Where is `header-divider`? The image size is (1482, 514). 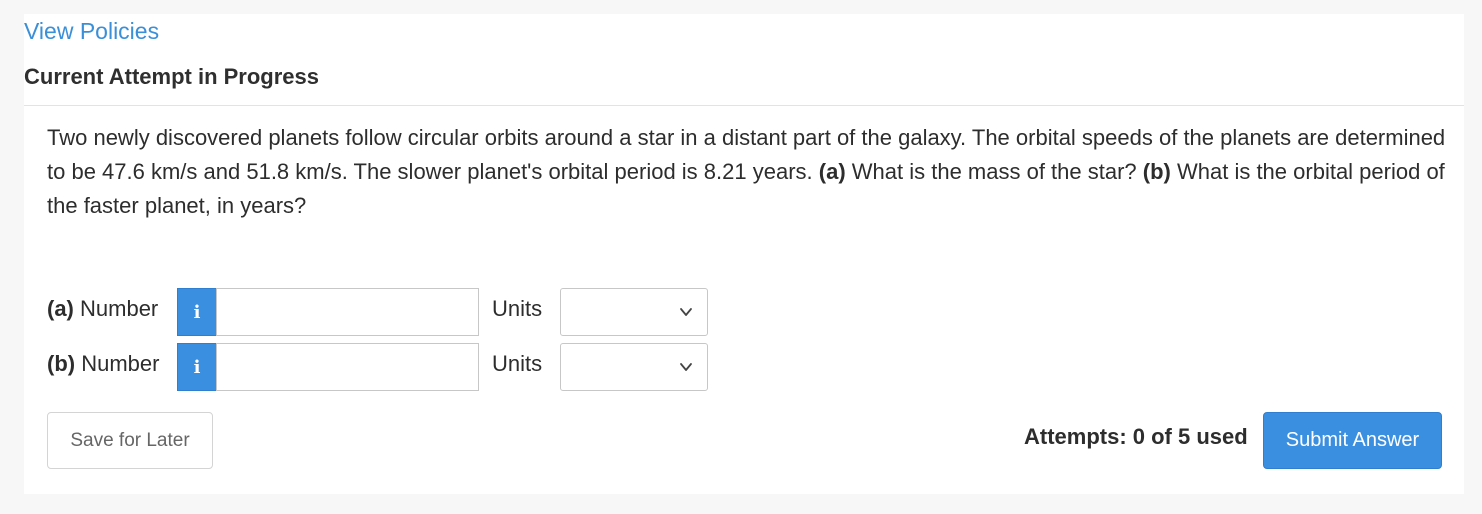 header-divider is located at coordinates (744, 105).